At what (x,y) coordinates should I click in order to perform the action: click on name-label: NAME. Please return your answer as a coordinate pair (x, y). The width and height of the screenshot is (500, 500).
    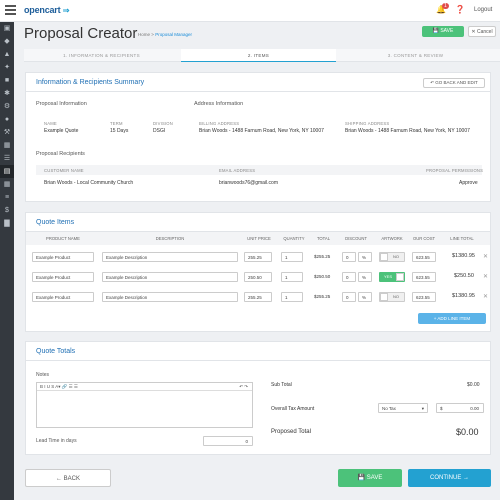
    Looking at the image, I should click on (50, 123).